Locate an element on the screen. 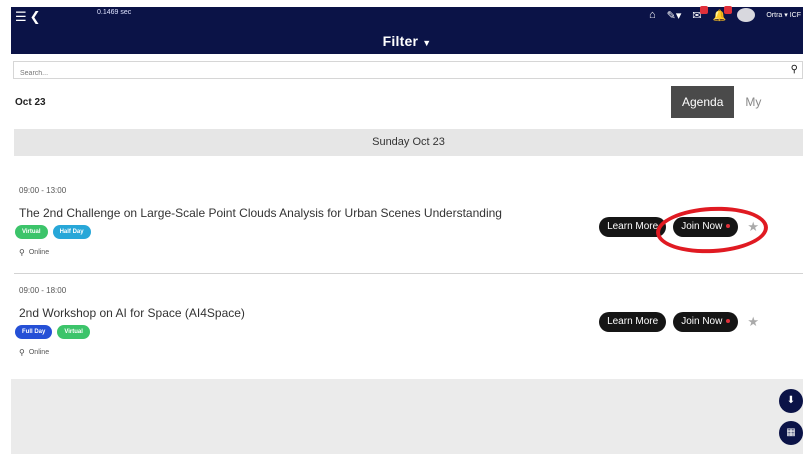 Image resolution: width=803 pixels, height=454 pixels. notification-badge is located at coordinates (728, 9).